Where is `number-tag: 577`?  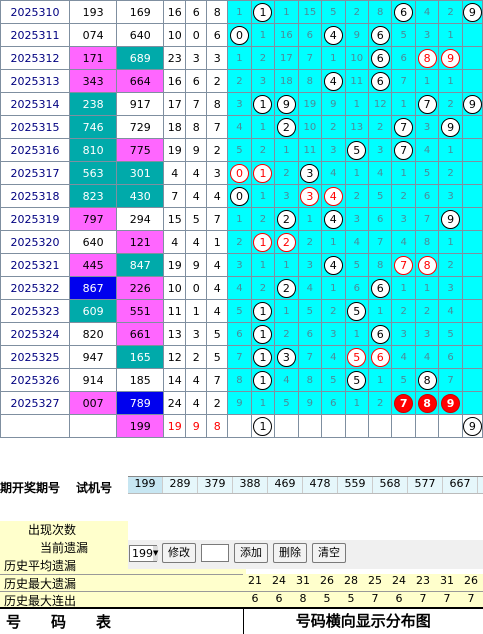 number-tag: 577 is located at coordinates (425, 485).